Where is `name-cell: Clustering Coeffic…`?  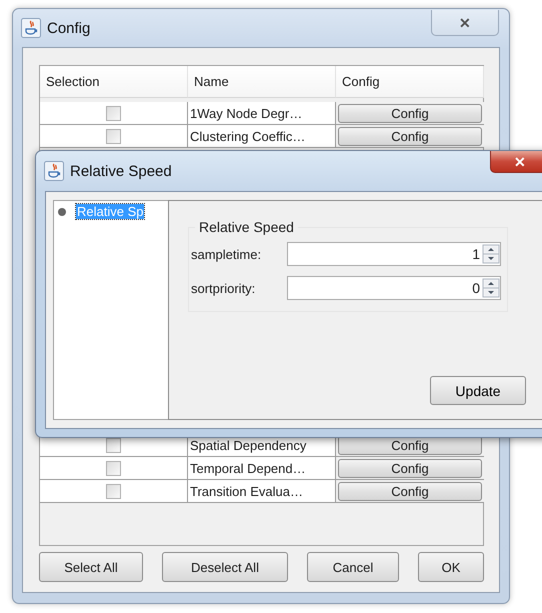
name-cell: Clustering Coeffic… is located at coordinates (262, 136).